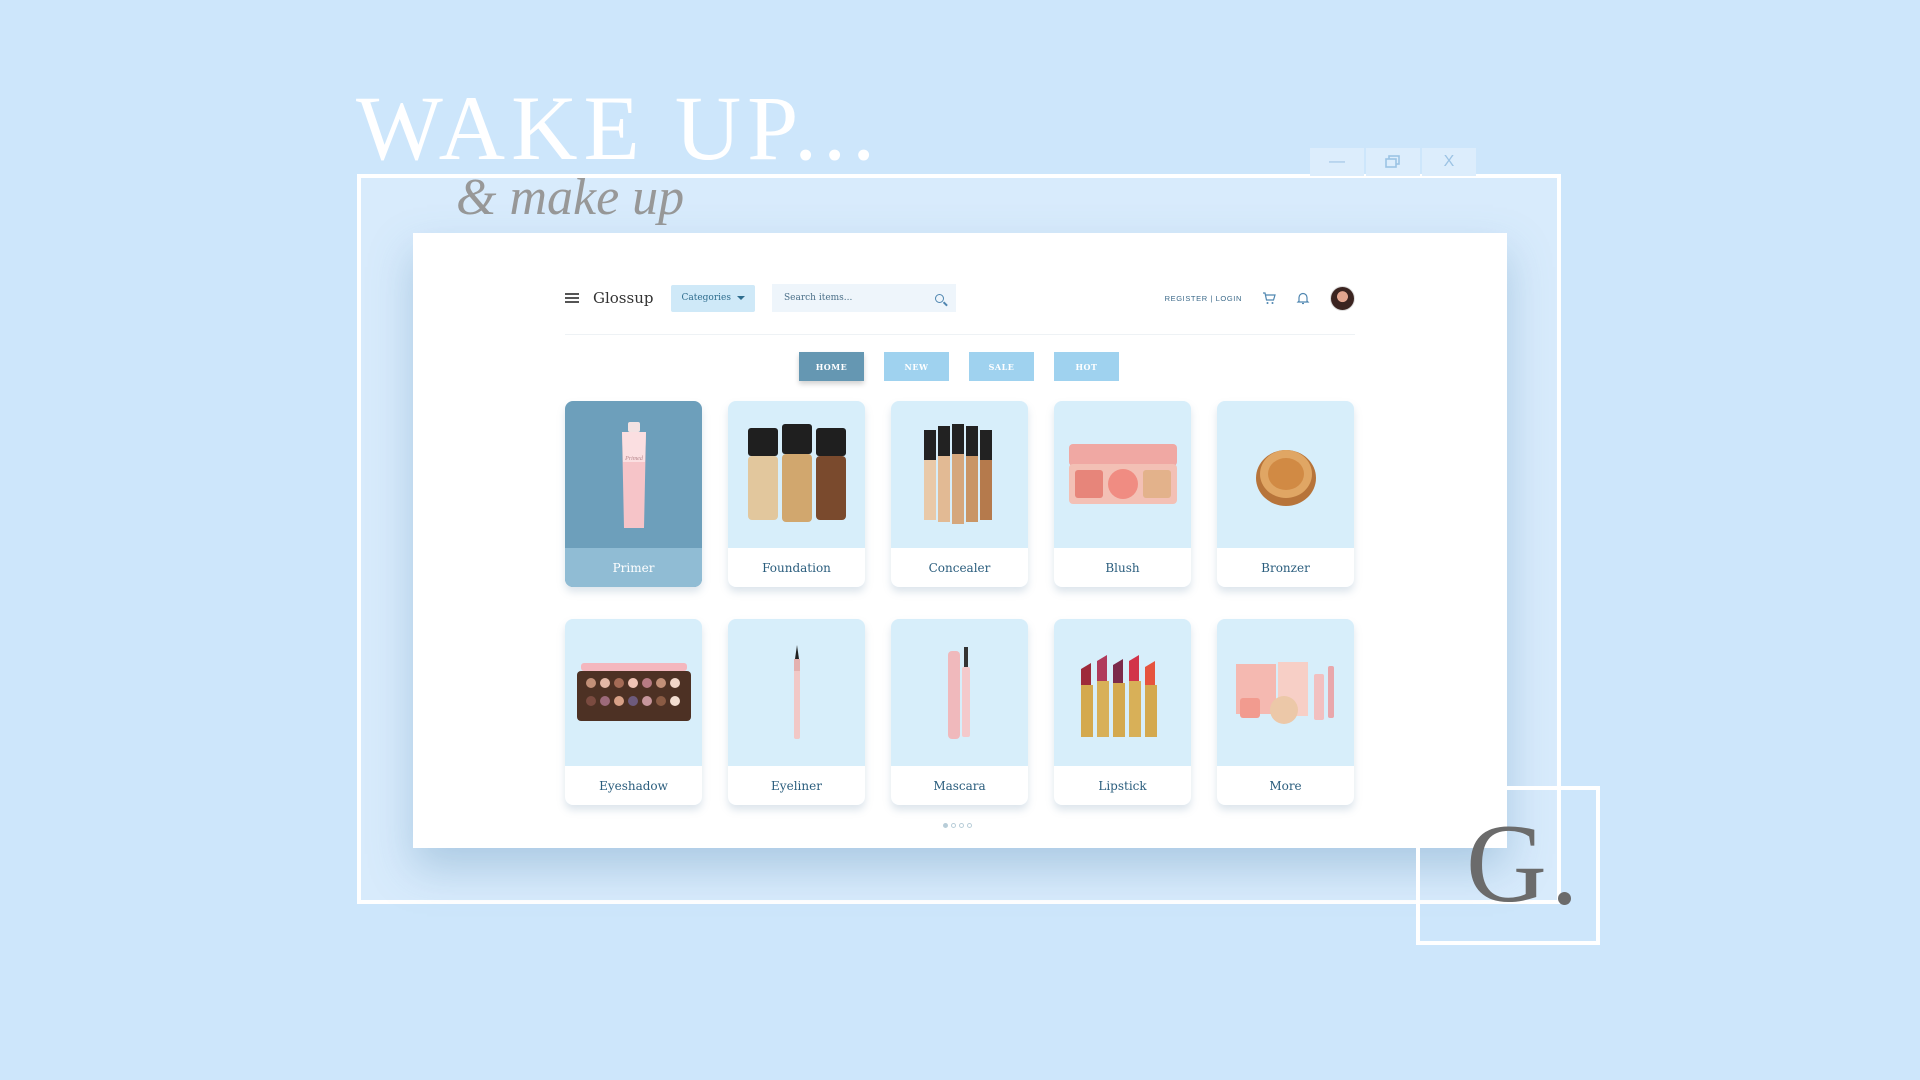 The height and width of the screenshot is (1080, 1920). Describe the element at coordinates (633, 567) in the screenshot. I see `product-label: Primer` at that location.